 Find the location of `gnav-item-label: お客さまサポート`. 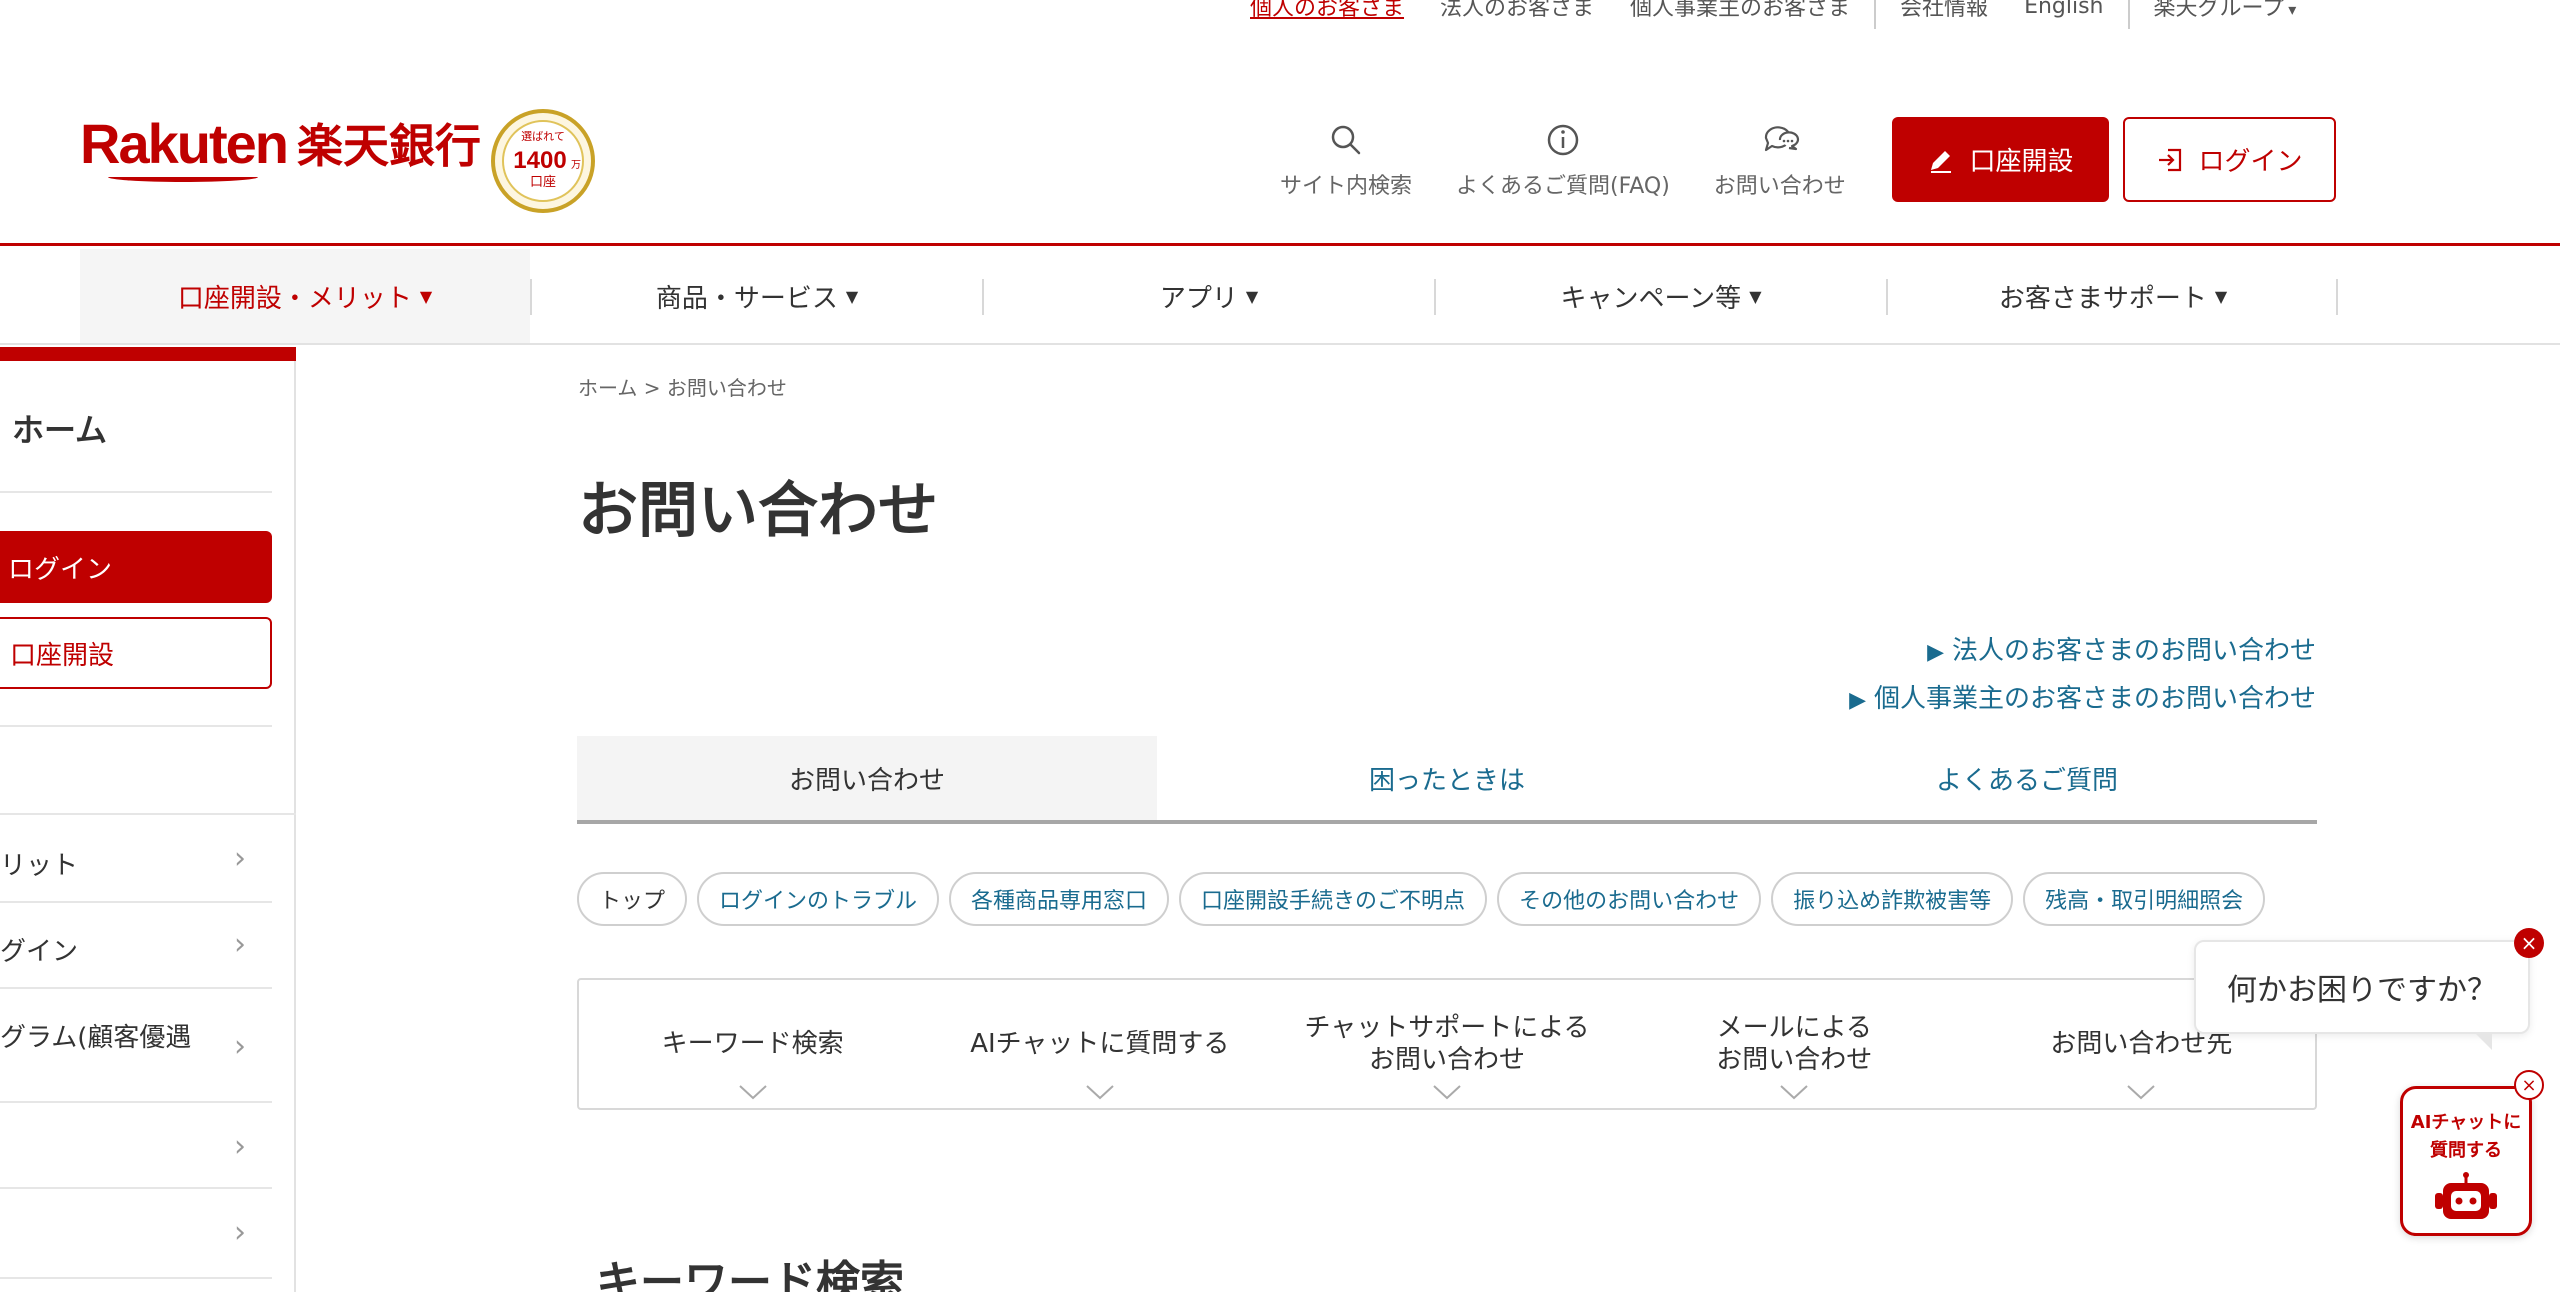

gnav-item-label: お客さまサポート is located at coordinates (2102, 298).